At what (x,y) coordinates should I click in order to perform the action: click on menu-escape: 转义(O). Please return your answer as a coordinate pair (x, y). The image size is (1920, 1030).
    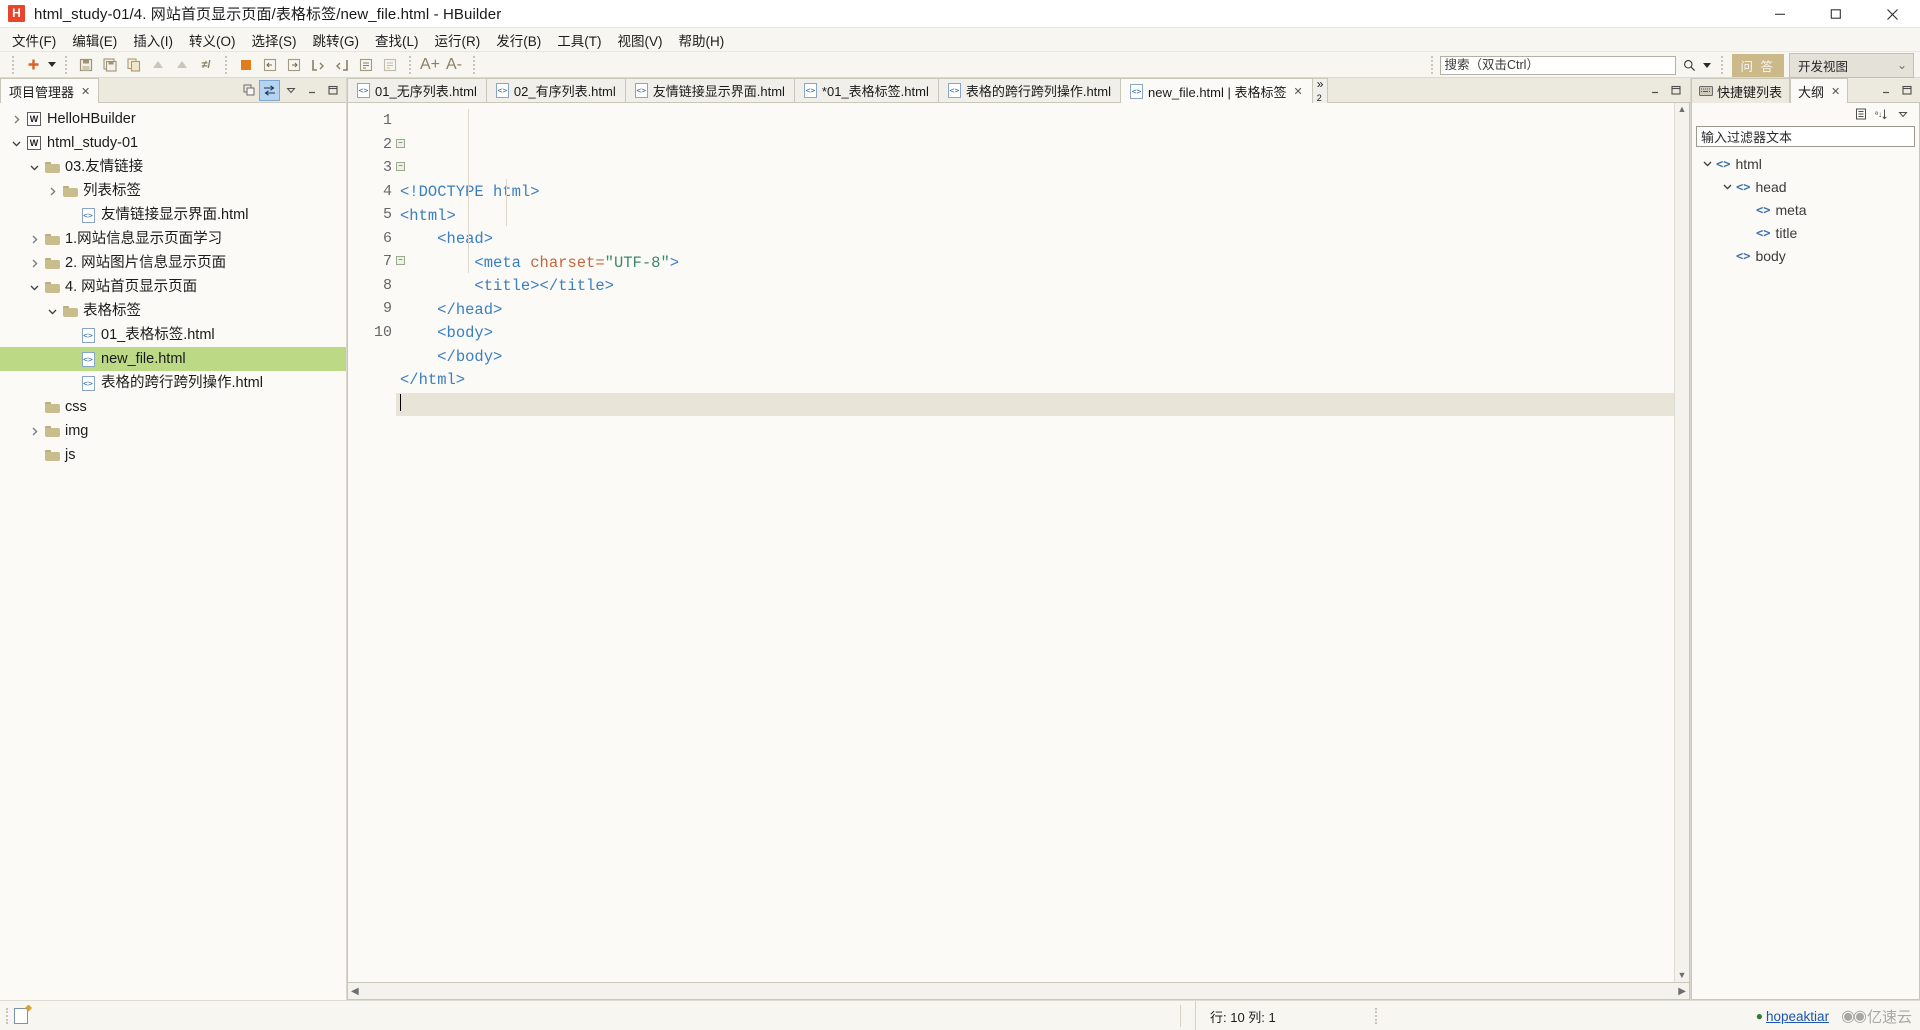
    Looking at the image, I should click on (212, 40).